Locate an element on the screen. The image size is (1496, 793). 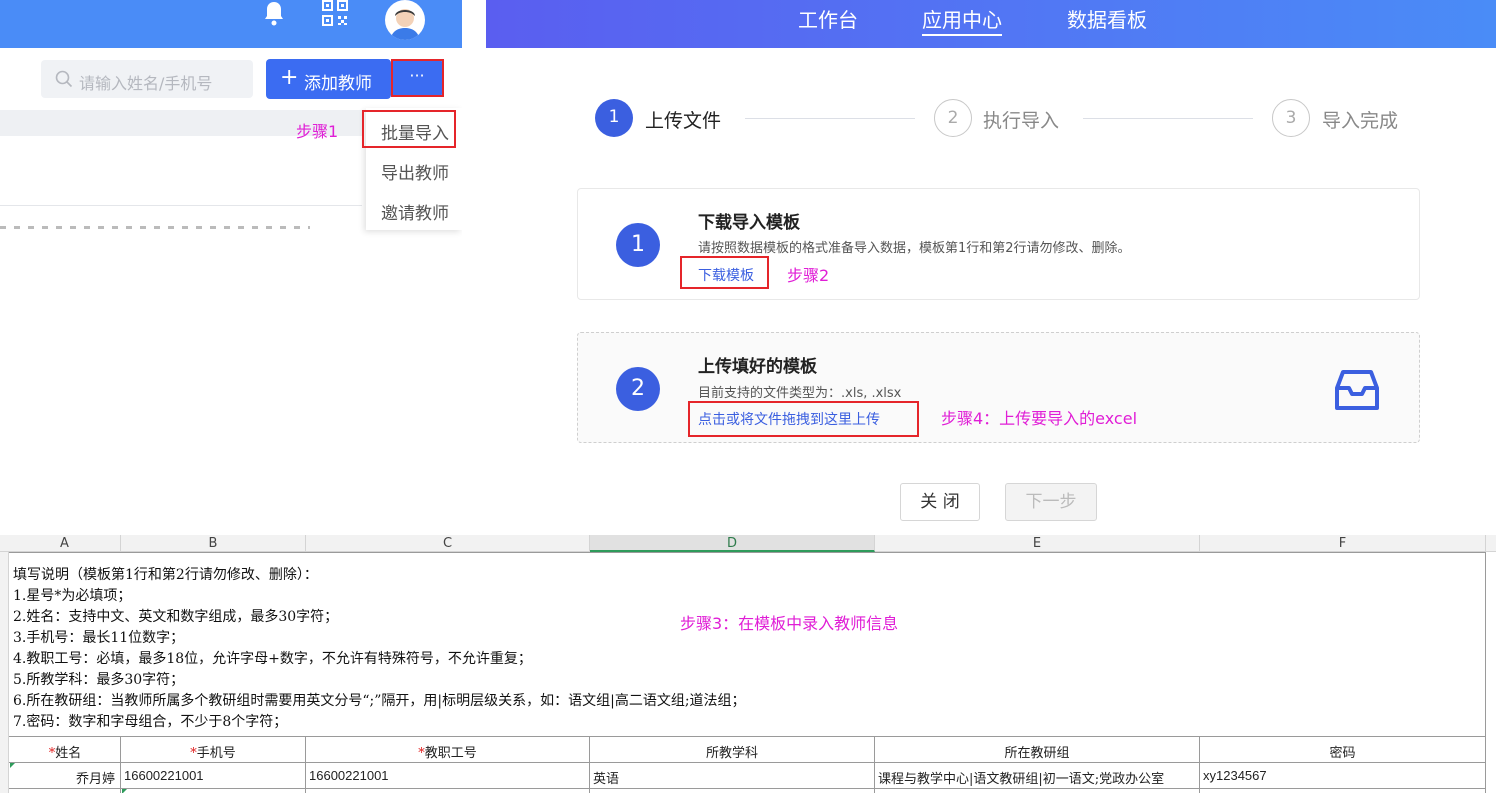
annotation-step1: 步骤1 is located at coordinates (317, 131).